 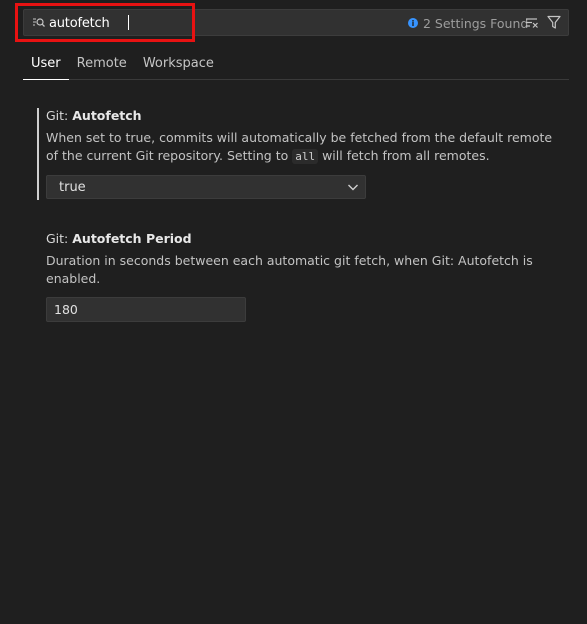 I want to click on setting-title: Git: Autofetch Period, so click(x=301, y=239).